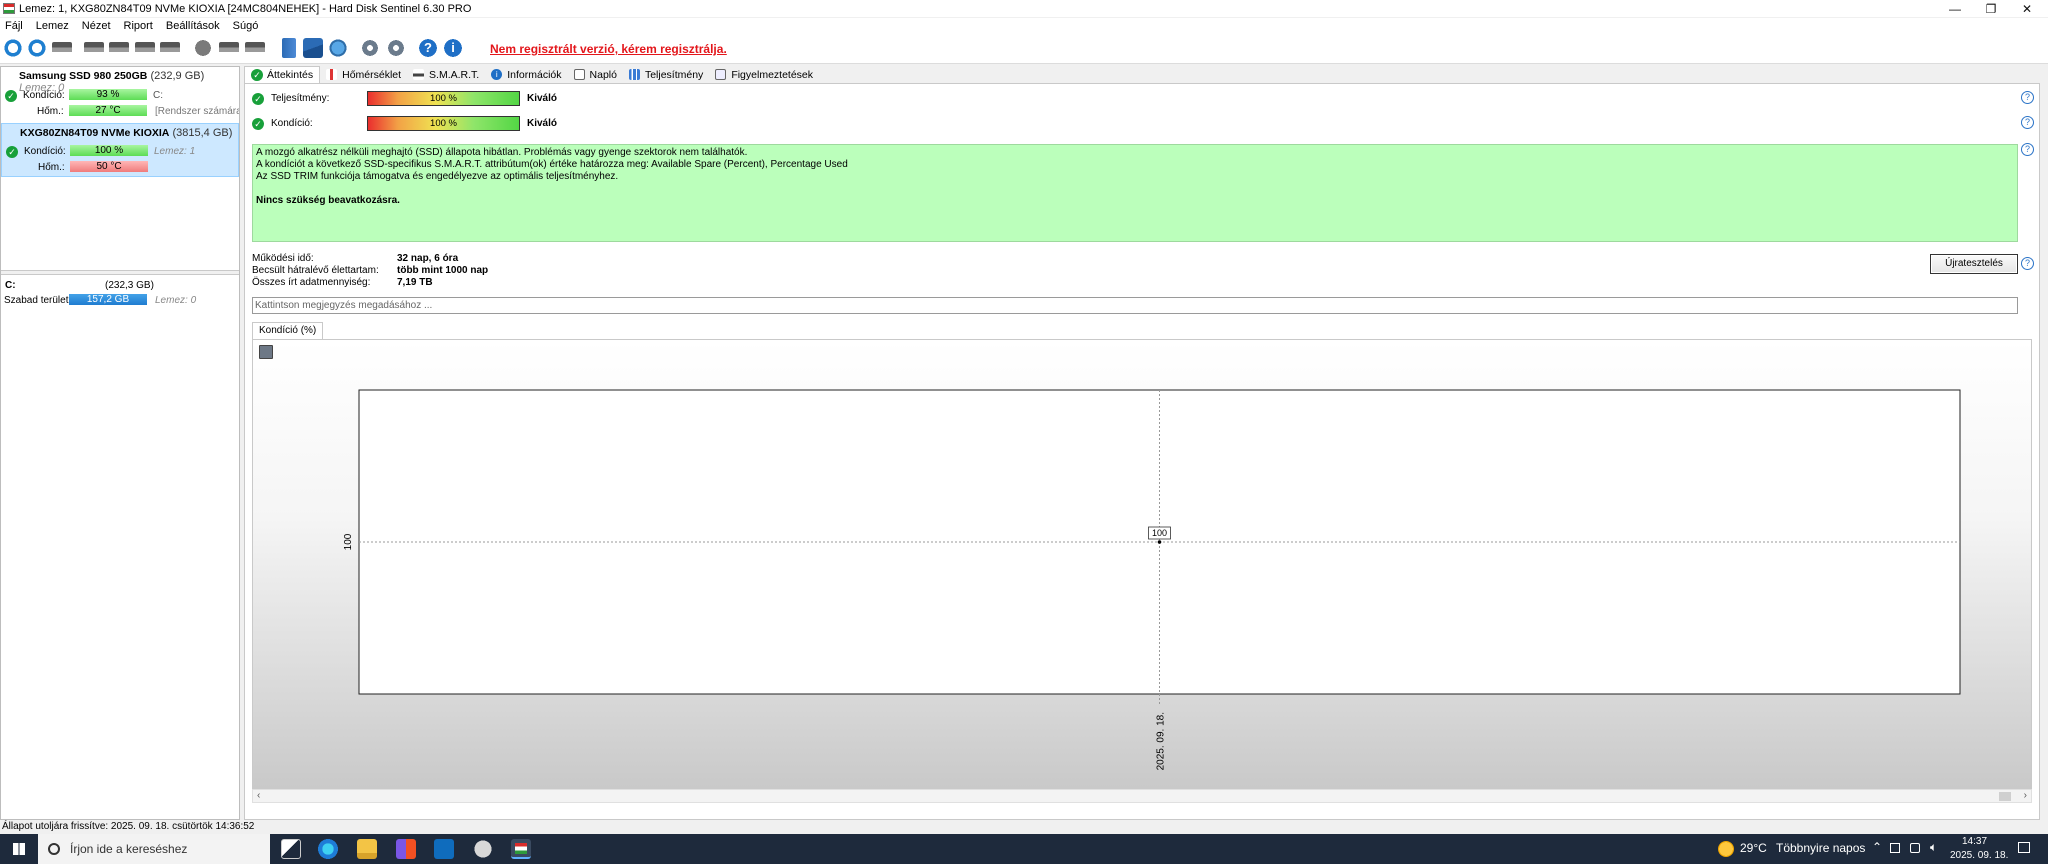 This screenshot has height=864, width=2048. What do you see at coordinates (2027, 8) in the screenshot?
I see `close-button: ✕` at bounding box center [2027, 8].